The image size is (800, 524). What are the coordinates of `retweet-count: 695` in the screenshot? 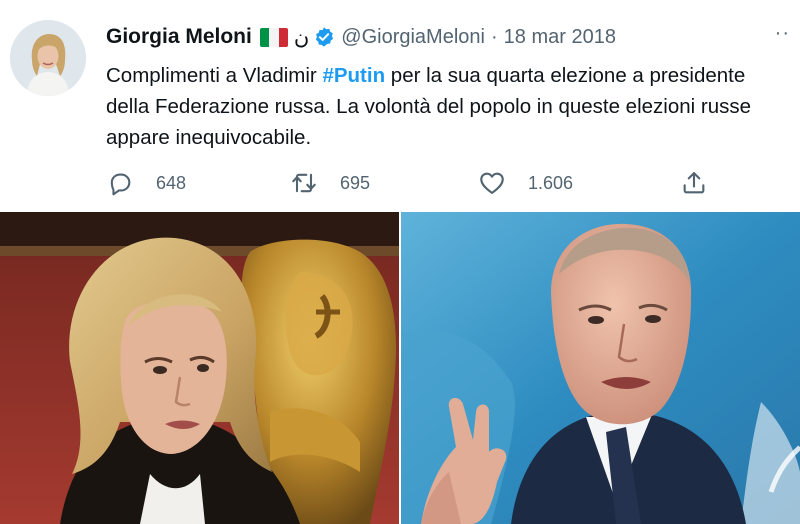 It's located at (355, 182).